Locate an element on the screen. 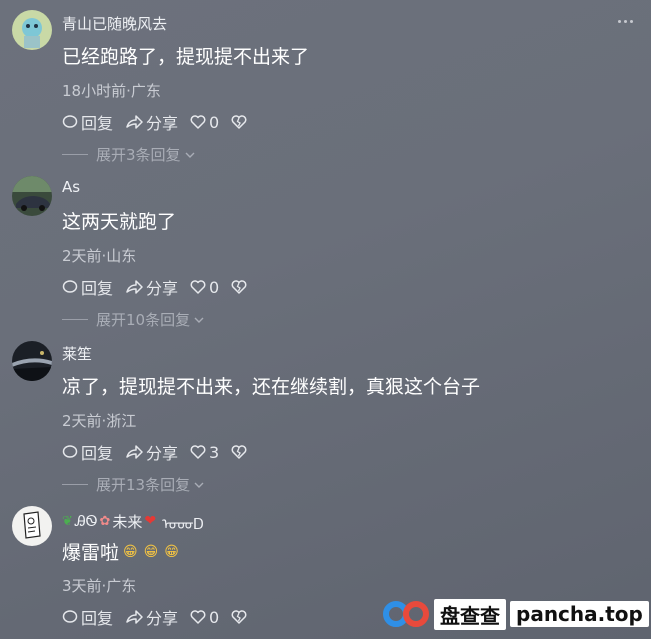  comment-text: 爆雷啦 😁😁😁 is located at coordinates (123, 551).